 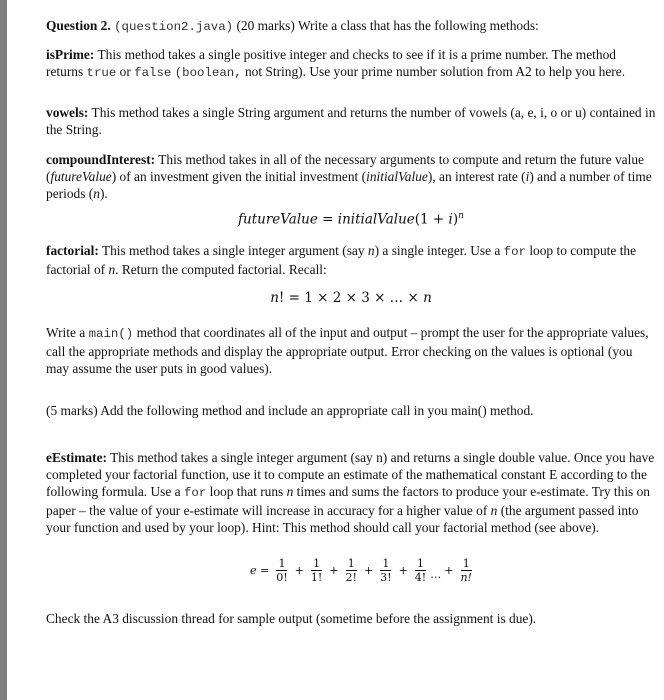 I want to click on fact-var-n: n, so click(x=371, y=250).